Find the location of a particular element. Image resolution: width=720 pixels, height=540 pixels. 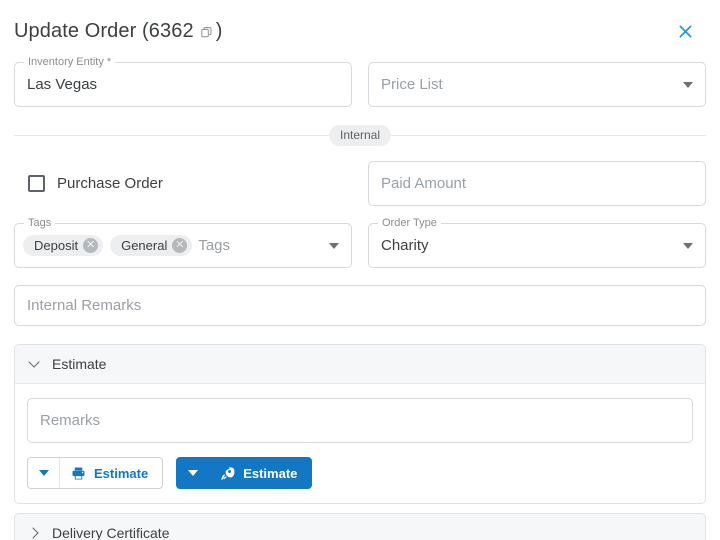

title-suffix: ) is located at coordinates (219, 30).